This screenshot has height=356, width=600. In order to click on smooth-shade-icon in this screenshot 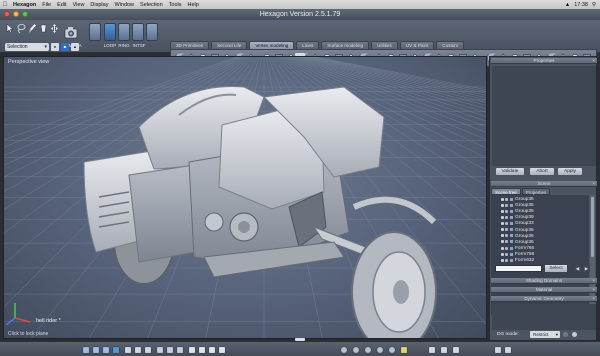, I will do `click(368, 350)`.